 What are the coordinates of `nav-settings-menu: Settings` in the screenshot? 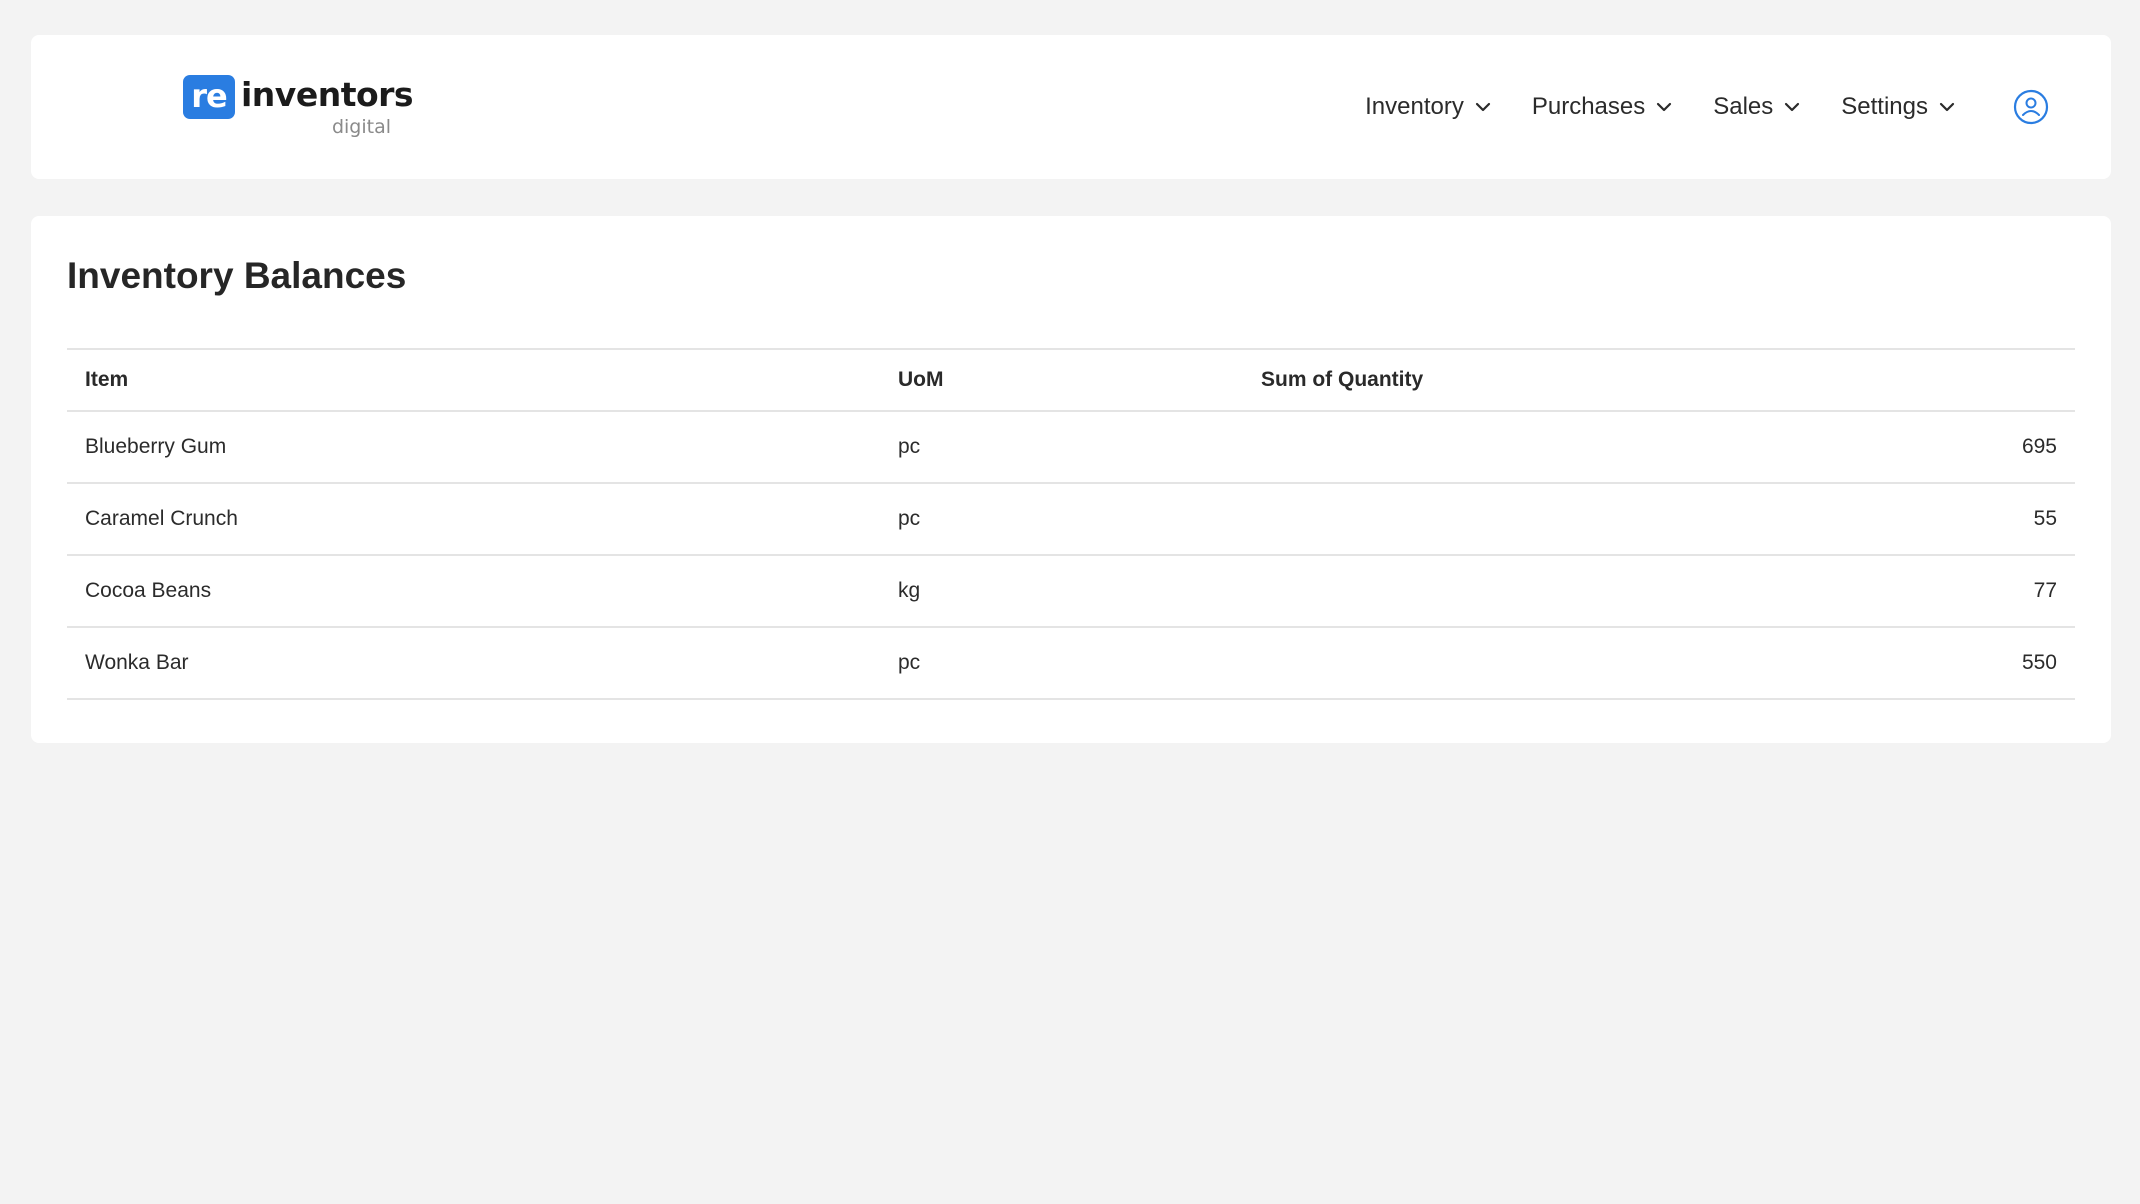 It's located at (1898, 107).